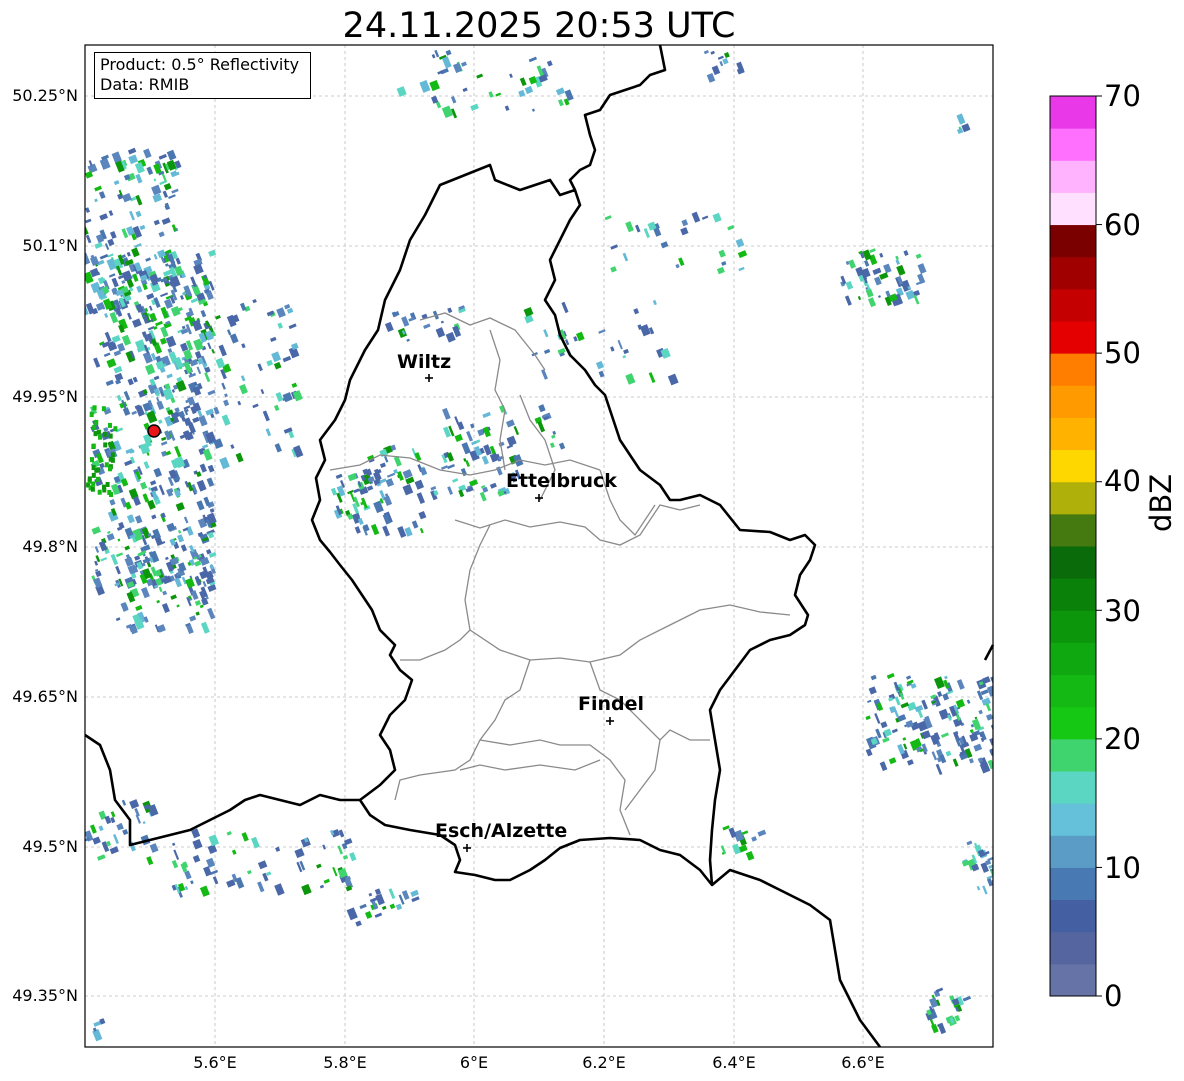 The image size is (1184, 1081). I want to click on colorbar, so click(1075, 546).